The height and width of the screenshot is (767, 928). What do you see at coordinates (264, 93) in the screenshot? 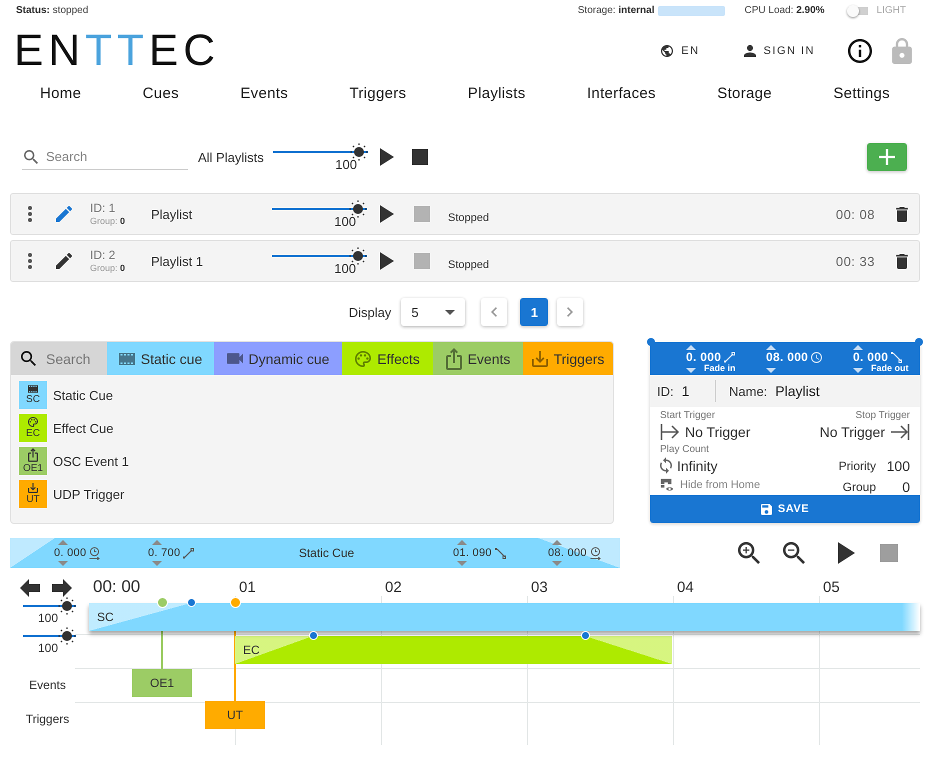
I see `nav-link: Events` at bounding box center [264, 93].